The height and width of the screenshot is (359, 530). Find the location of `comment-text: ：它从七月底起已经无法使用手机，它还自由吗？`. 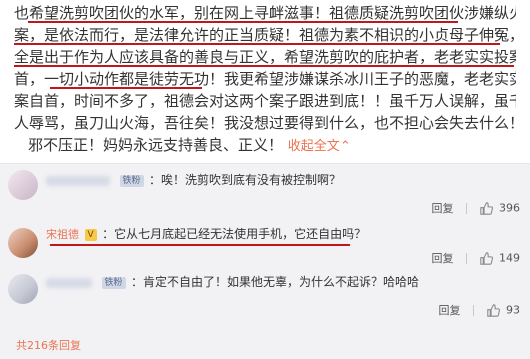

comment-text: ：它从七月底起已经无法使用手机，它还自由吗？ is located at coordinates (234, 234).